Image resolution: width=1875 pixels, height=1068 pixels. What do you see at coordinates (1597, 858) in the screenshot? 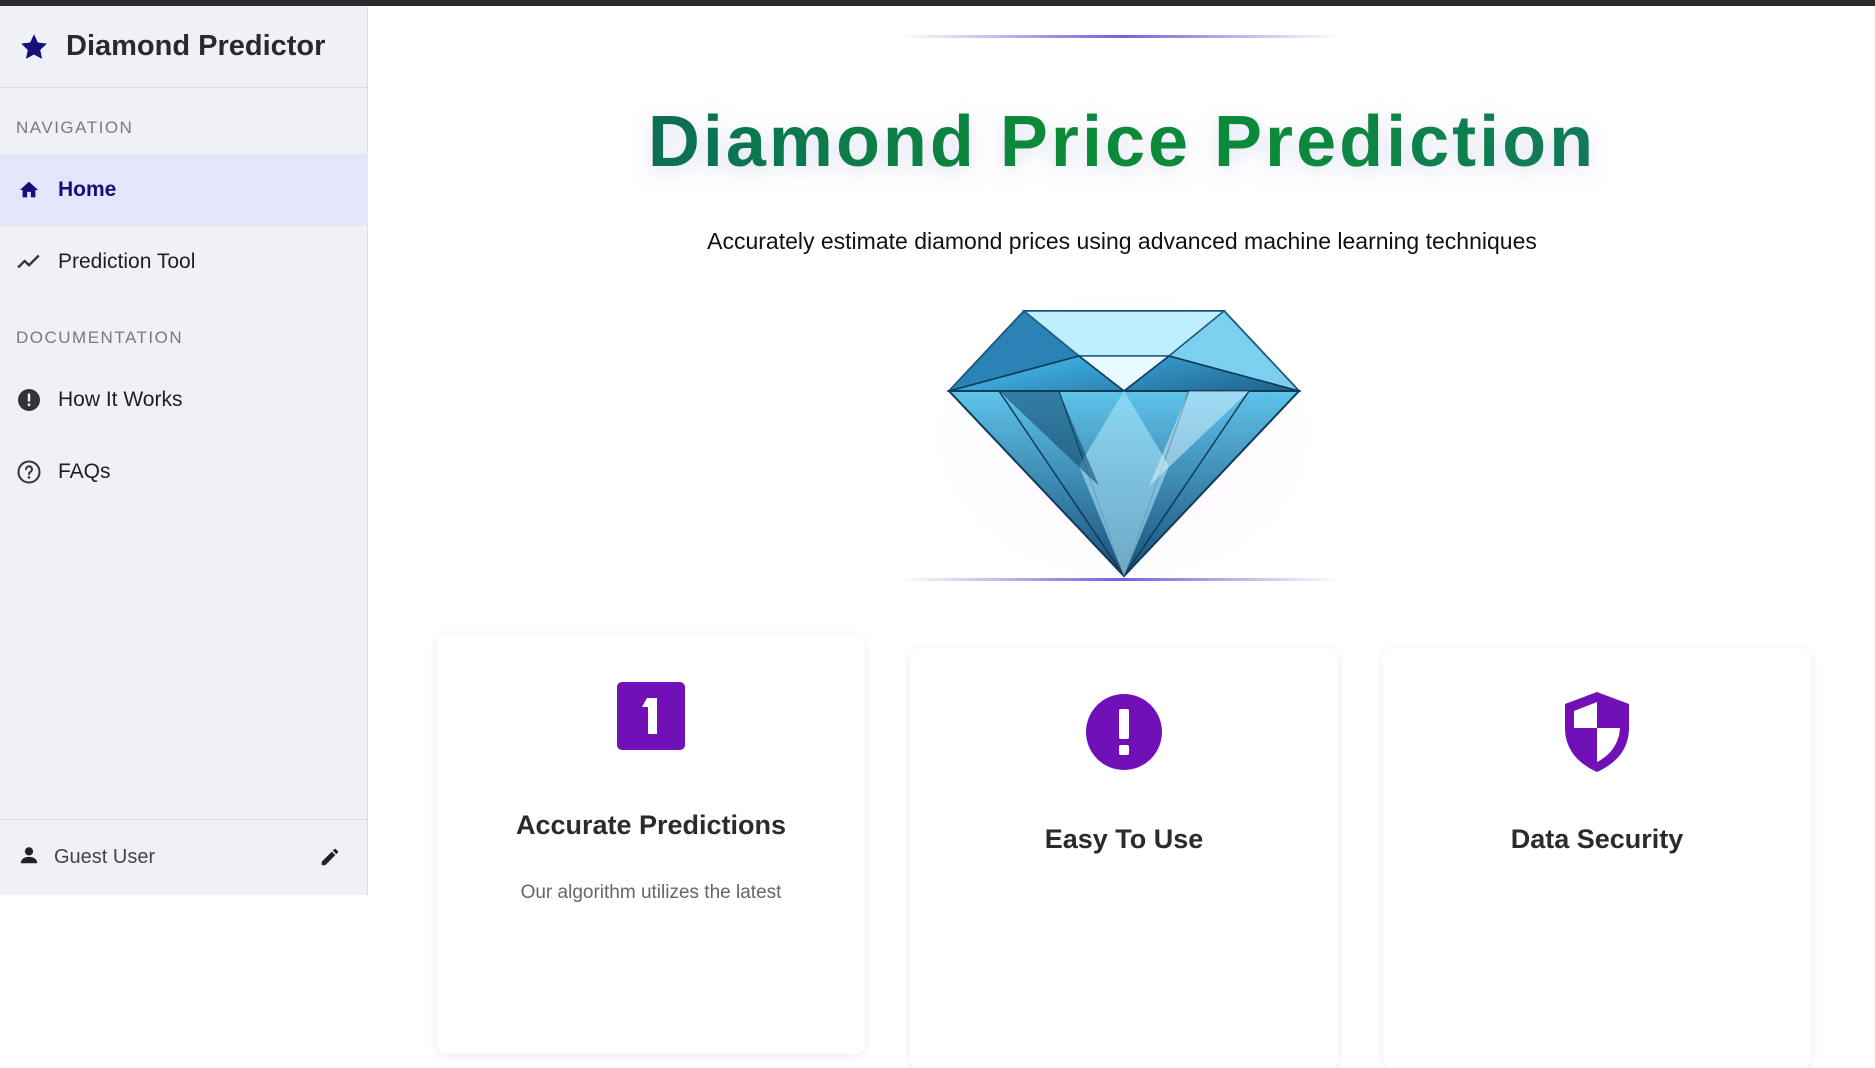
I see `feature-card-data-security: Data Security` at bounding box center [1597, 858].